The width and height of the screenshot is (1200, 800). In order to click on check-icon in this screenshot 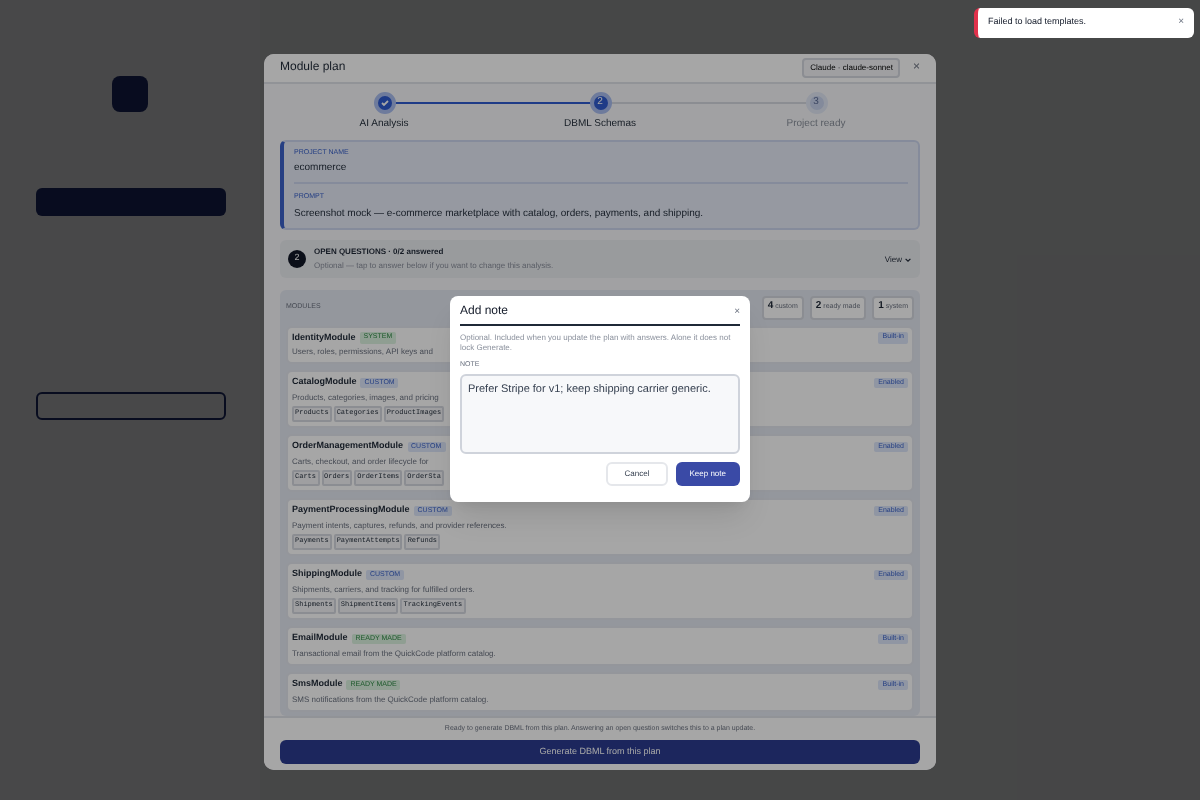, I will do `click(384, 103)`.